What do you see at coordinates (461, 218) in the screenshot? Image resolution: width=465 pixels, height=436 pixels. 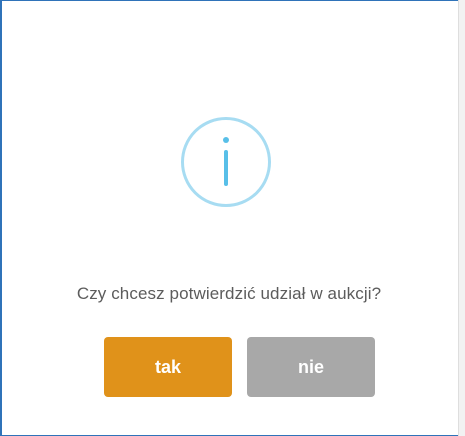 I see `scrollbar-strip` at bounding box center [461, 218].